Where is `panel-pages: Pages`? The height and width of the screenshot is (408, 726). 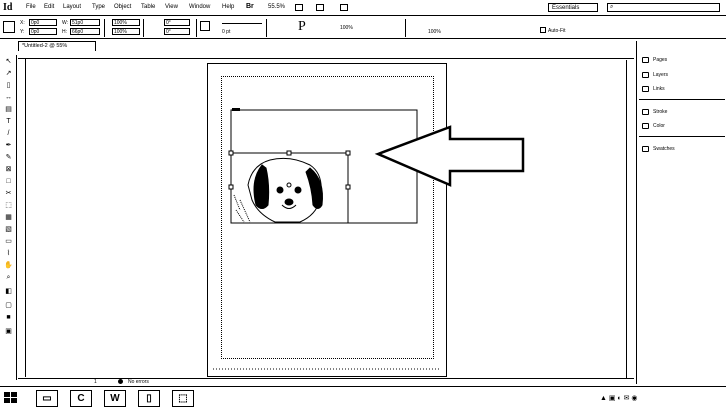
panel-pages: Pages is located at coordinates (683, 60).